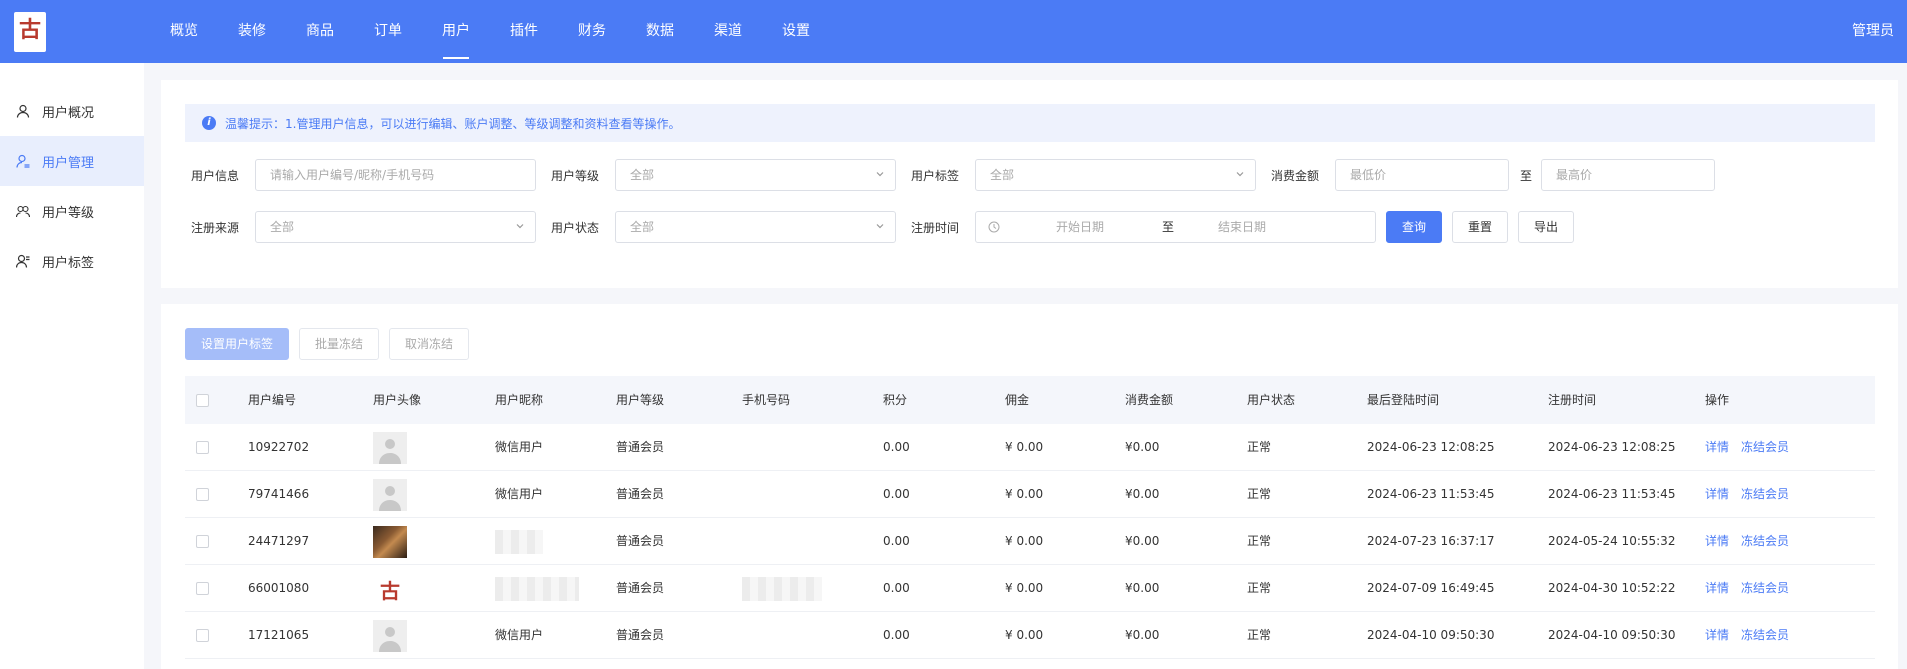 The width and height of the screenshot is (1907, 669). Describe the element at coordinates (279, 494) in the screenshot. I see `user-id: 79741466` at that location.